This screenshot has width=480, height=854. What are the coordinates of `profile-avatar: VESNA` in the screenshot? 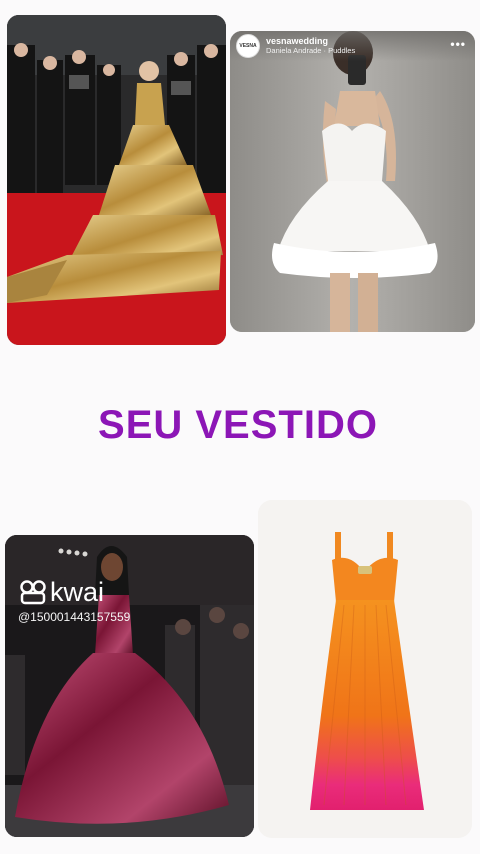 It's located at (248, 46).